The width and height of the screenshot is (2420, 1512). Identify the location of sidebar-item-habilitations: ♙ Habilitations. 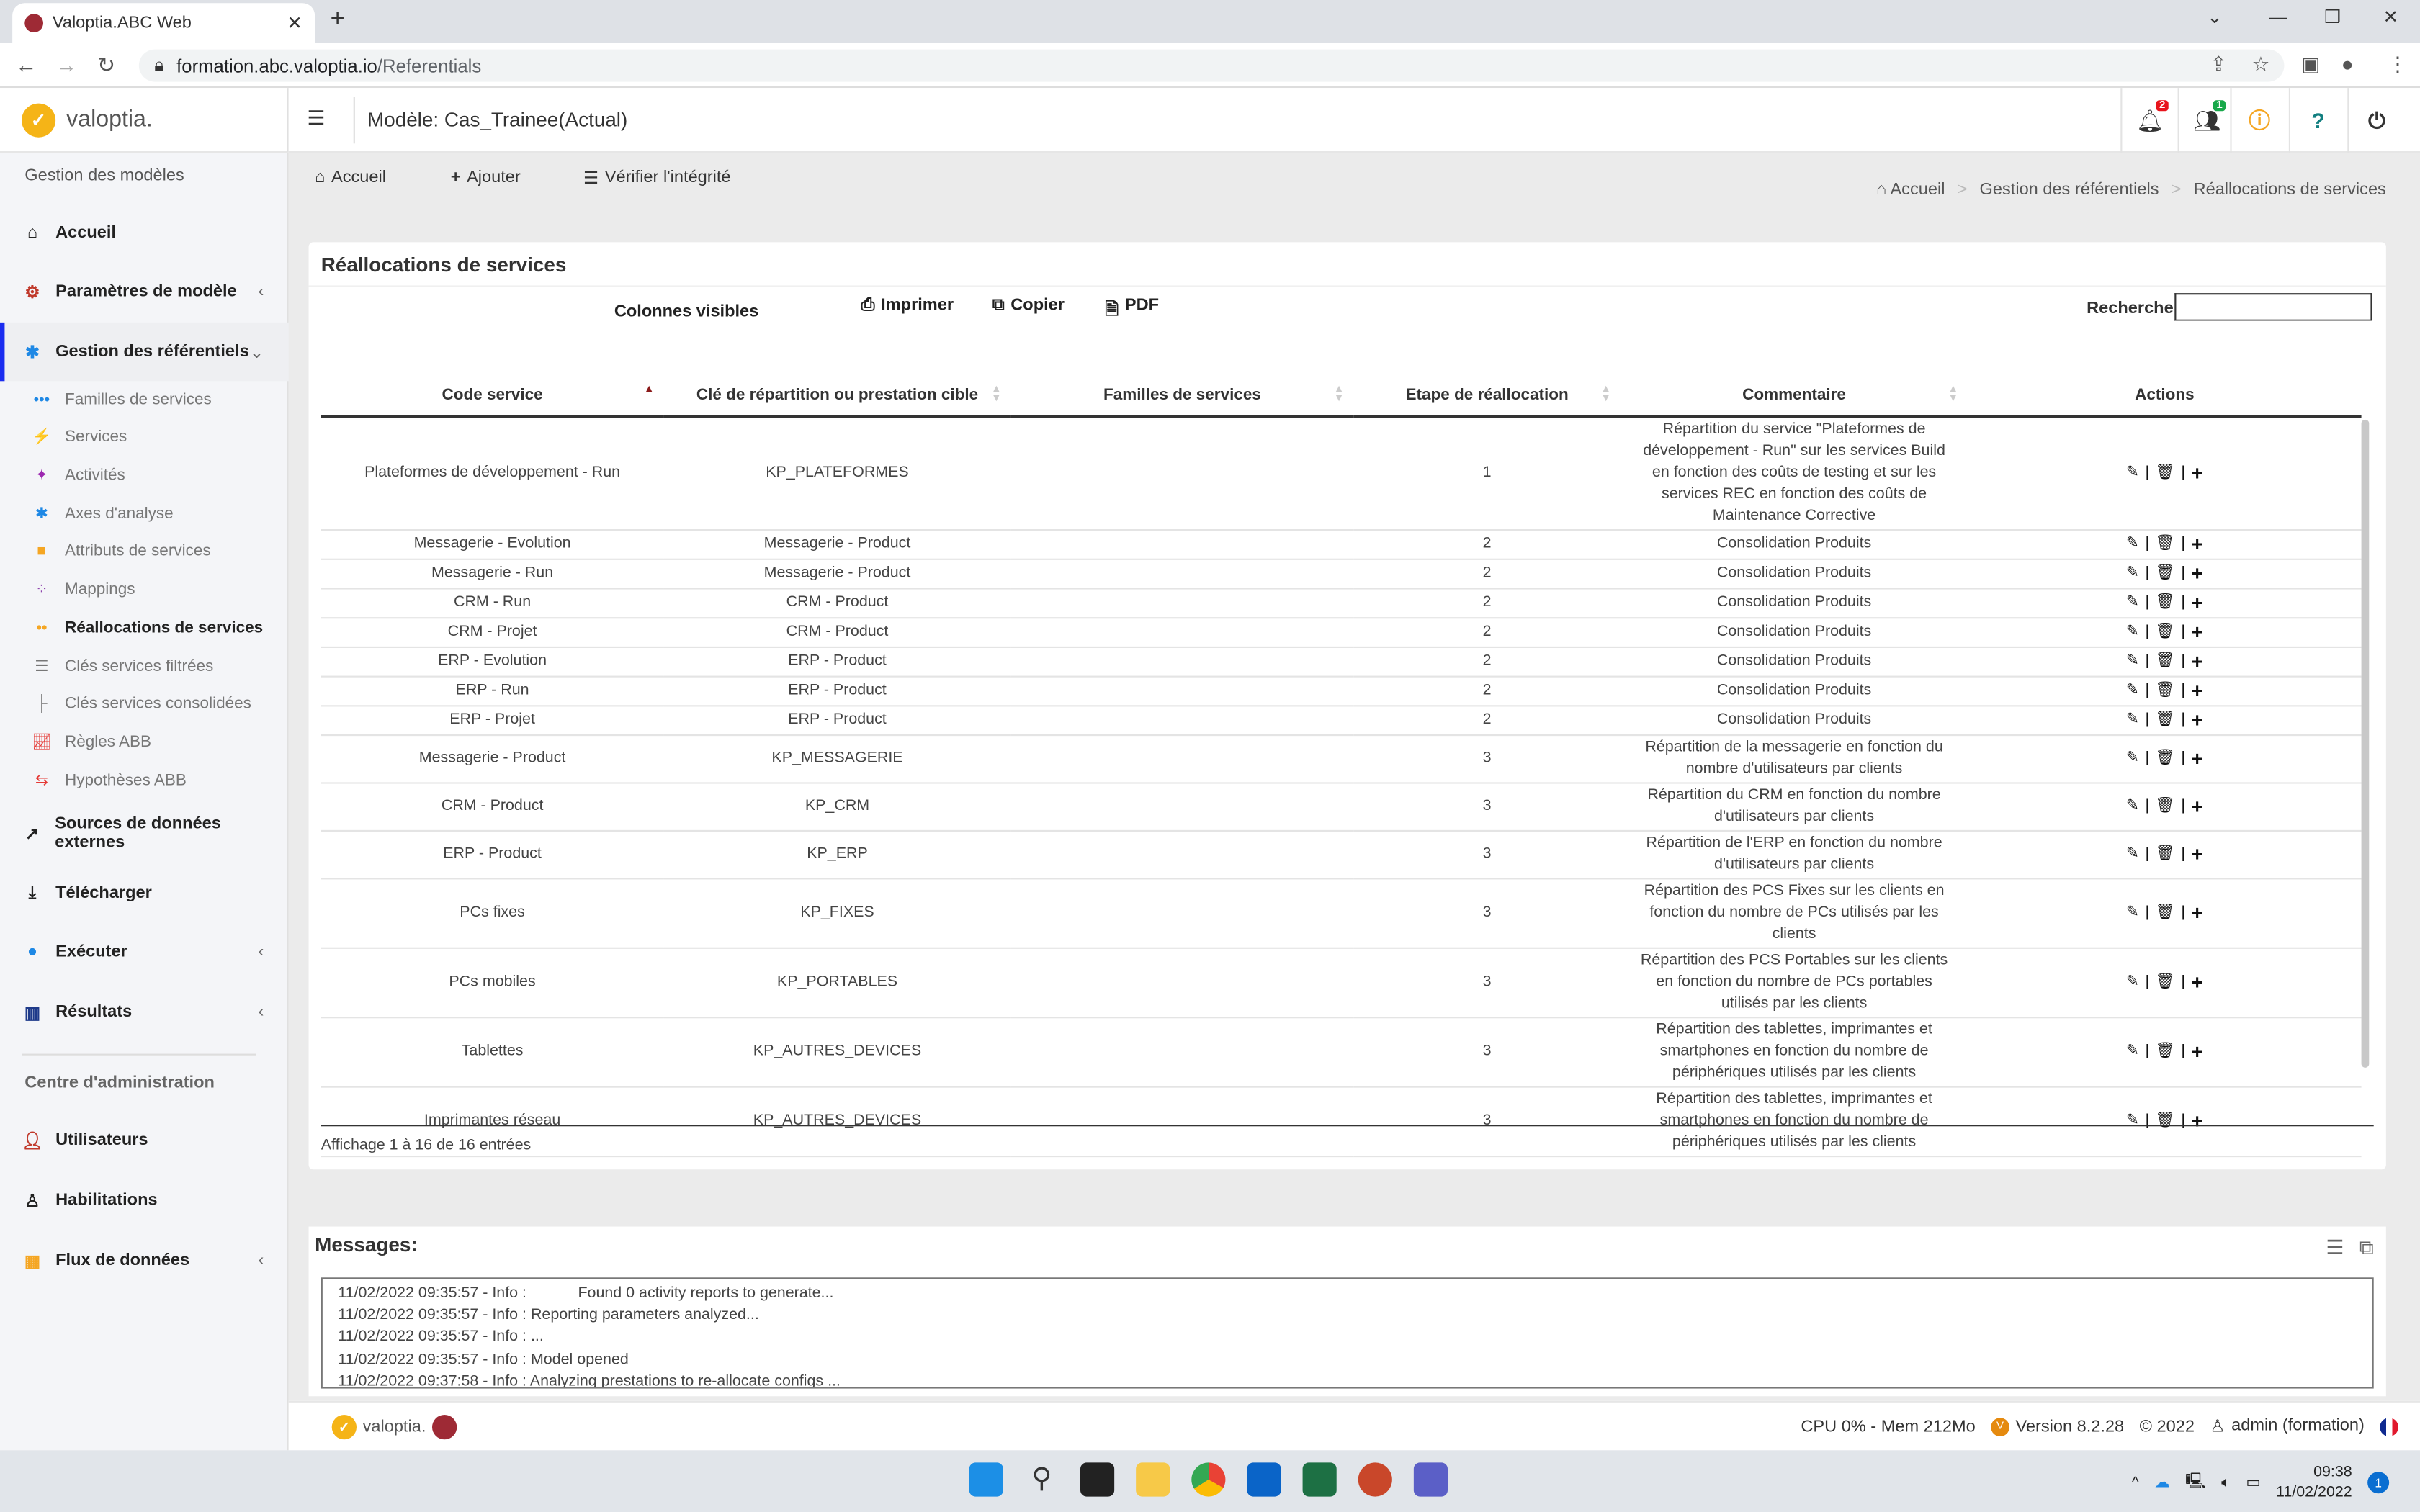
(144, 1200).